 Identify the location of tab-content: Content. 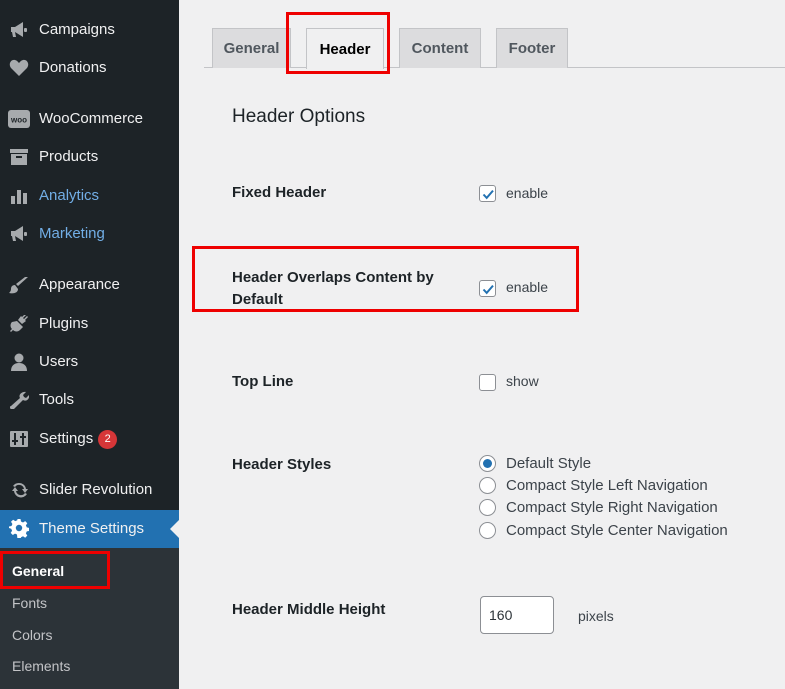
(440, 48).